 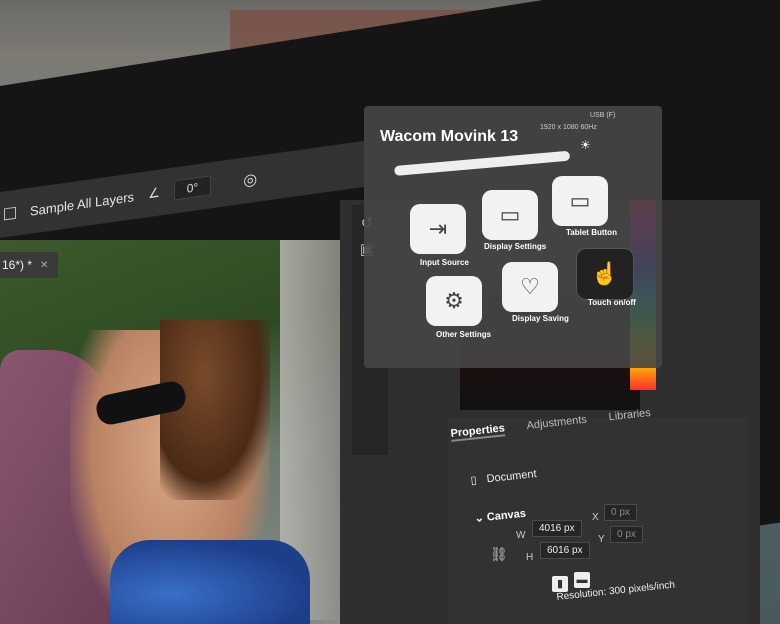 I want to click on resolution-readout: 1920 x 1080 60Hz, so click(x=568, y=127).